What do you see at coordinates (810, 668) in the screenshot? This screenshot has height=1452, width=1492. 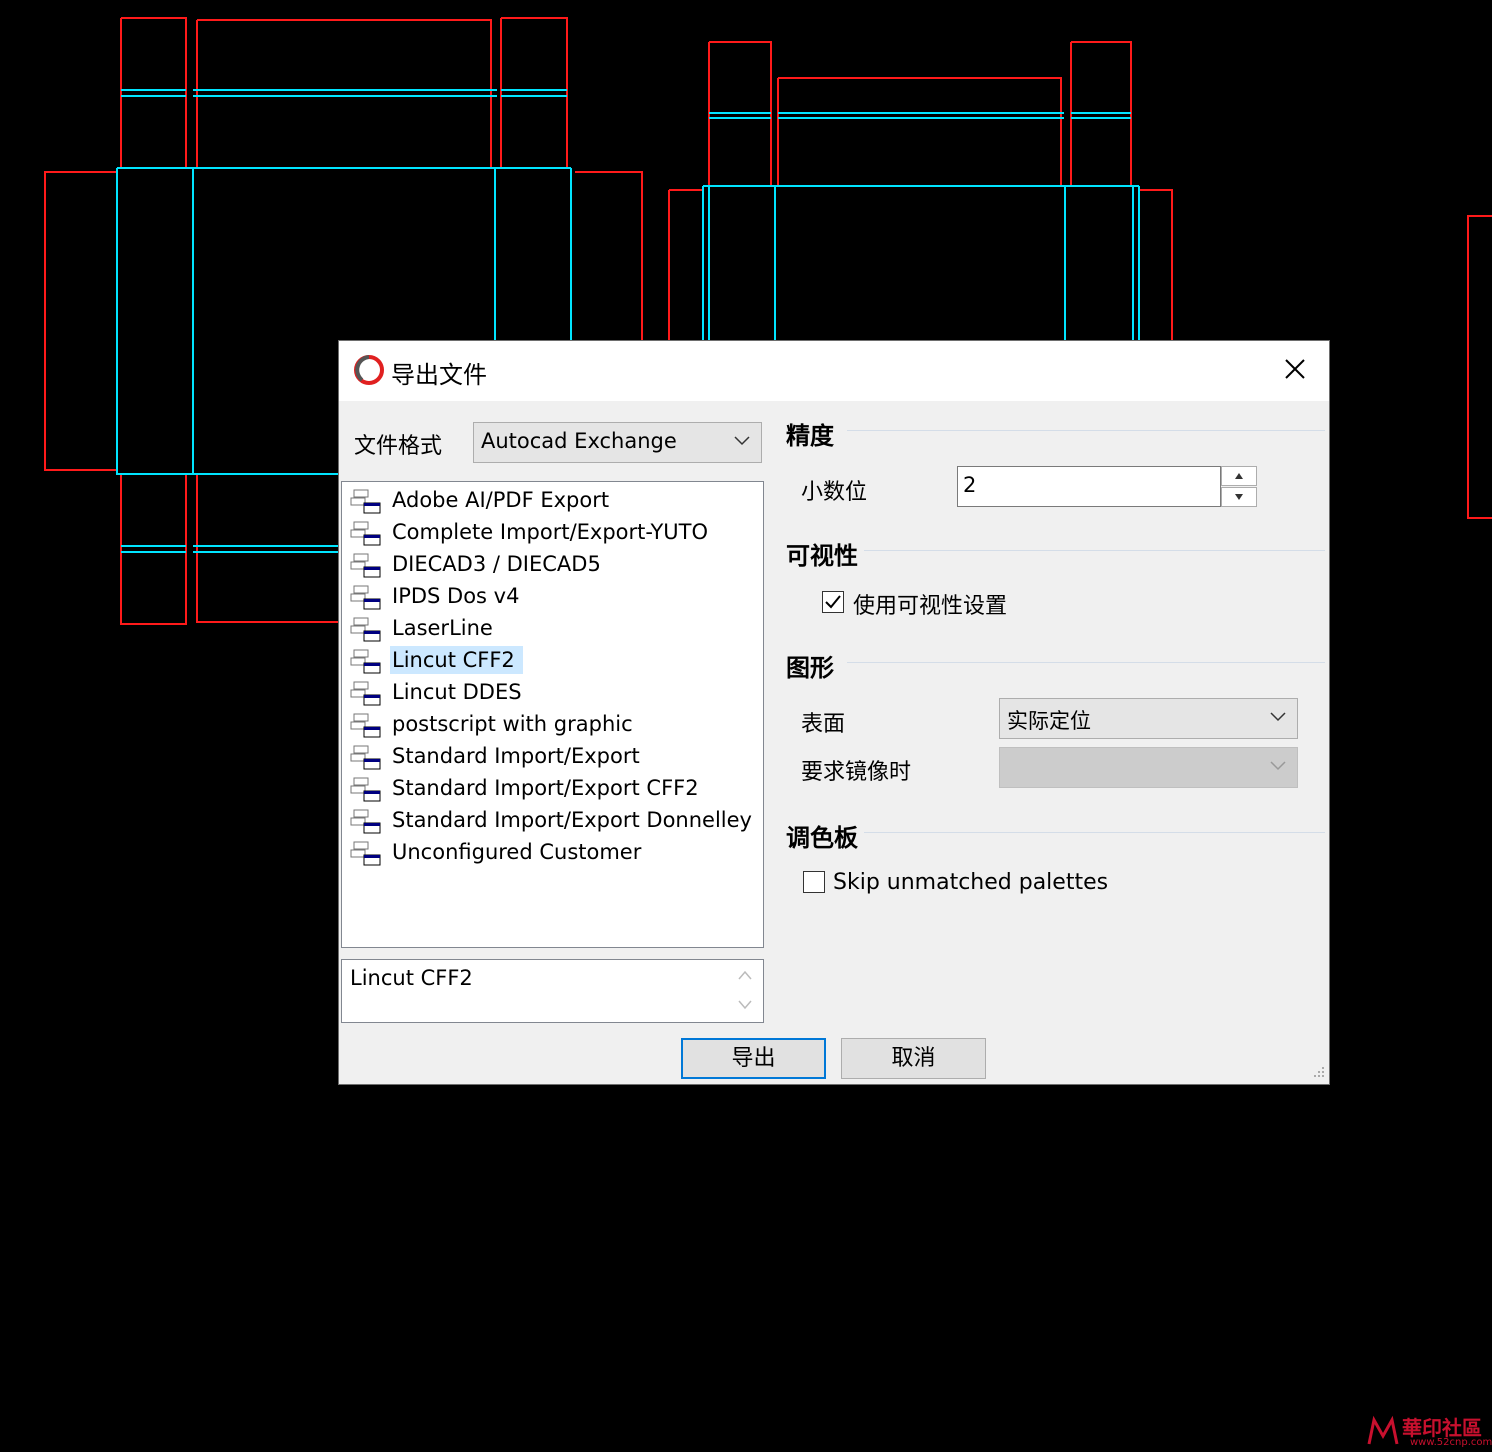 I see `graphics-heading: 图形` at bounding box center [810, 668].